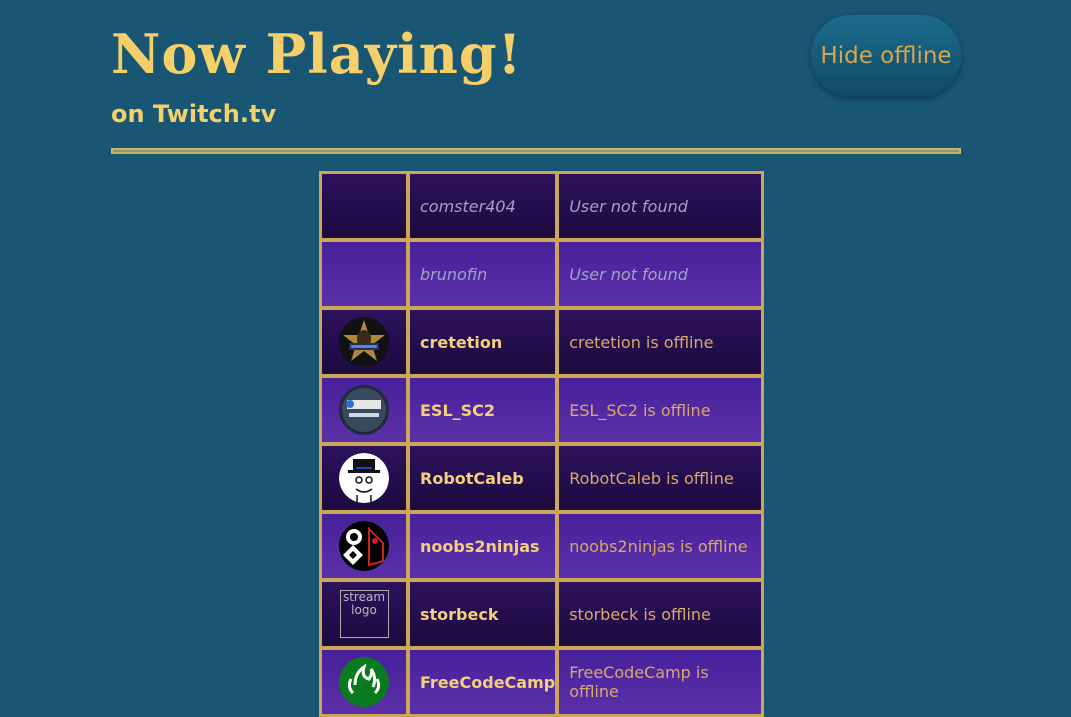 Image resolution: width=1071 pixels, height=717 pixels. What do you see at coordinates (194, 114) in the screenshot?
I see `page-subtitle: on Twitch.tv` at bounding box center [194, 114].